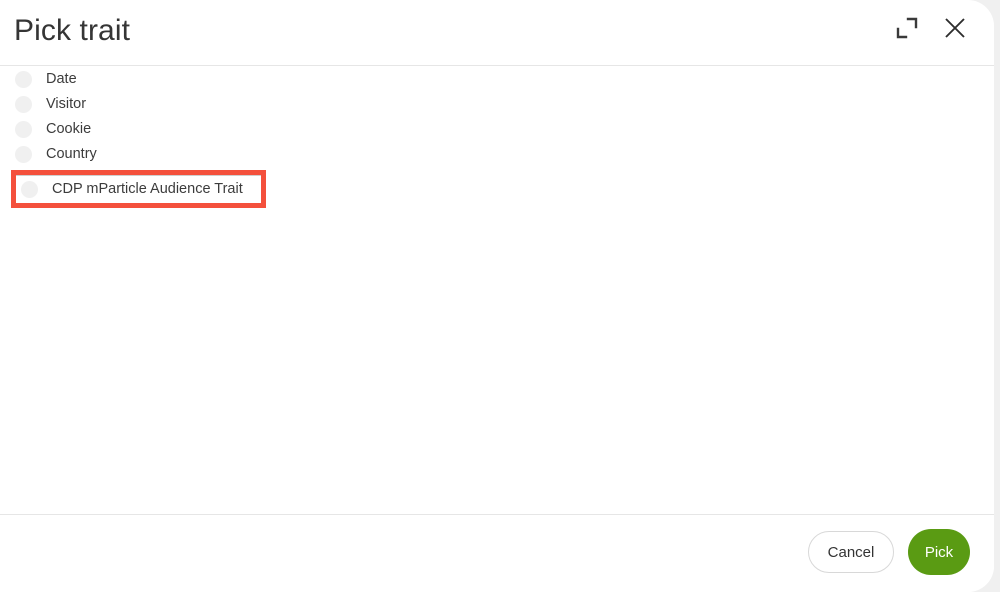 This screenshot has width=1000, height=592. I want to click on trait-label: Country, so click(71, 154).